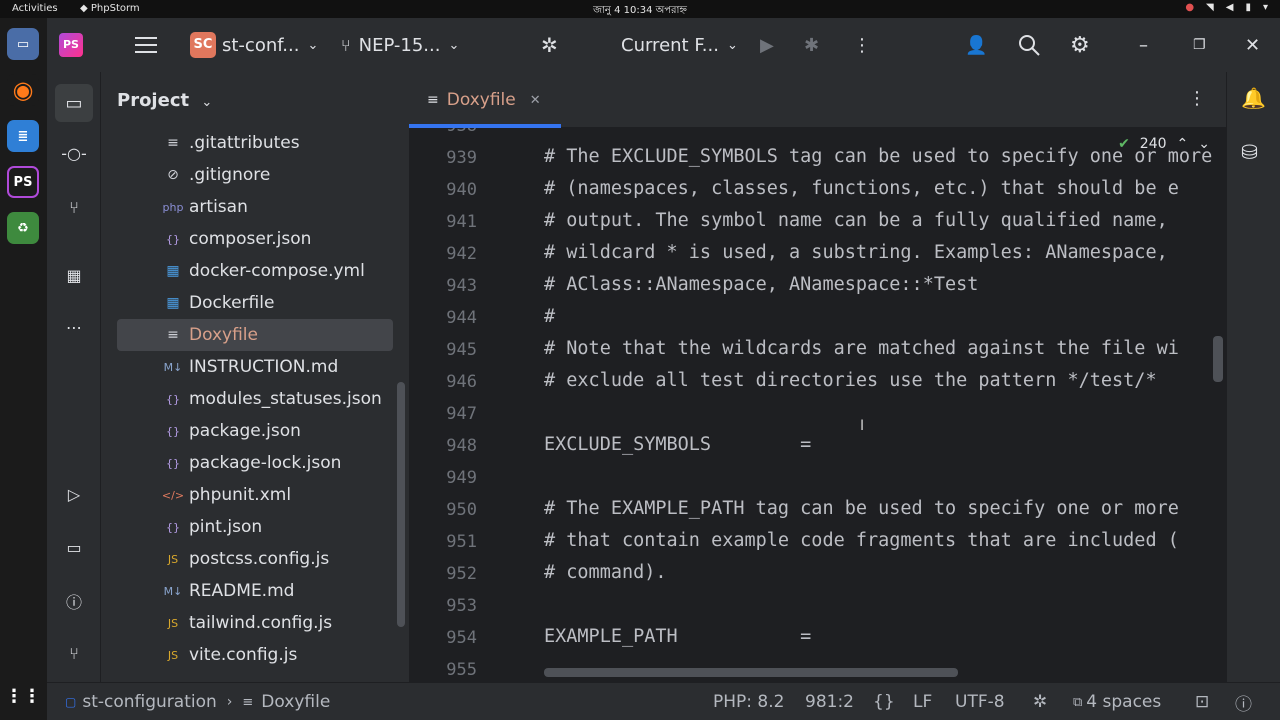  I want to click on debug-disabled-widget: ✲, so click(1040, 701).